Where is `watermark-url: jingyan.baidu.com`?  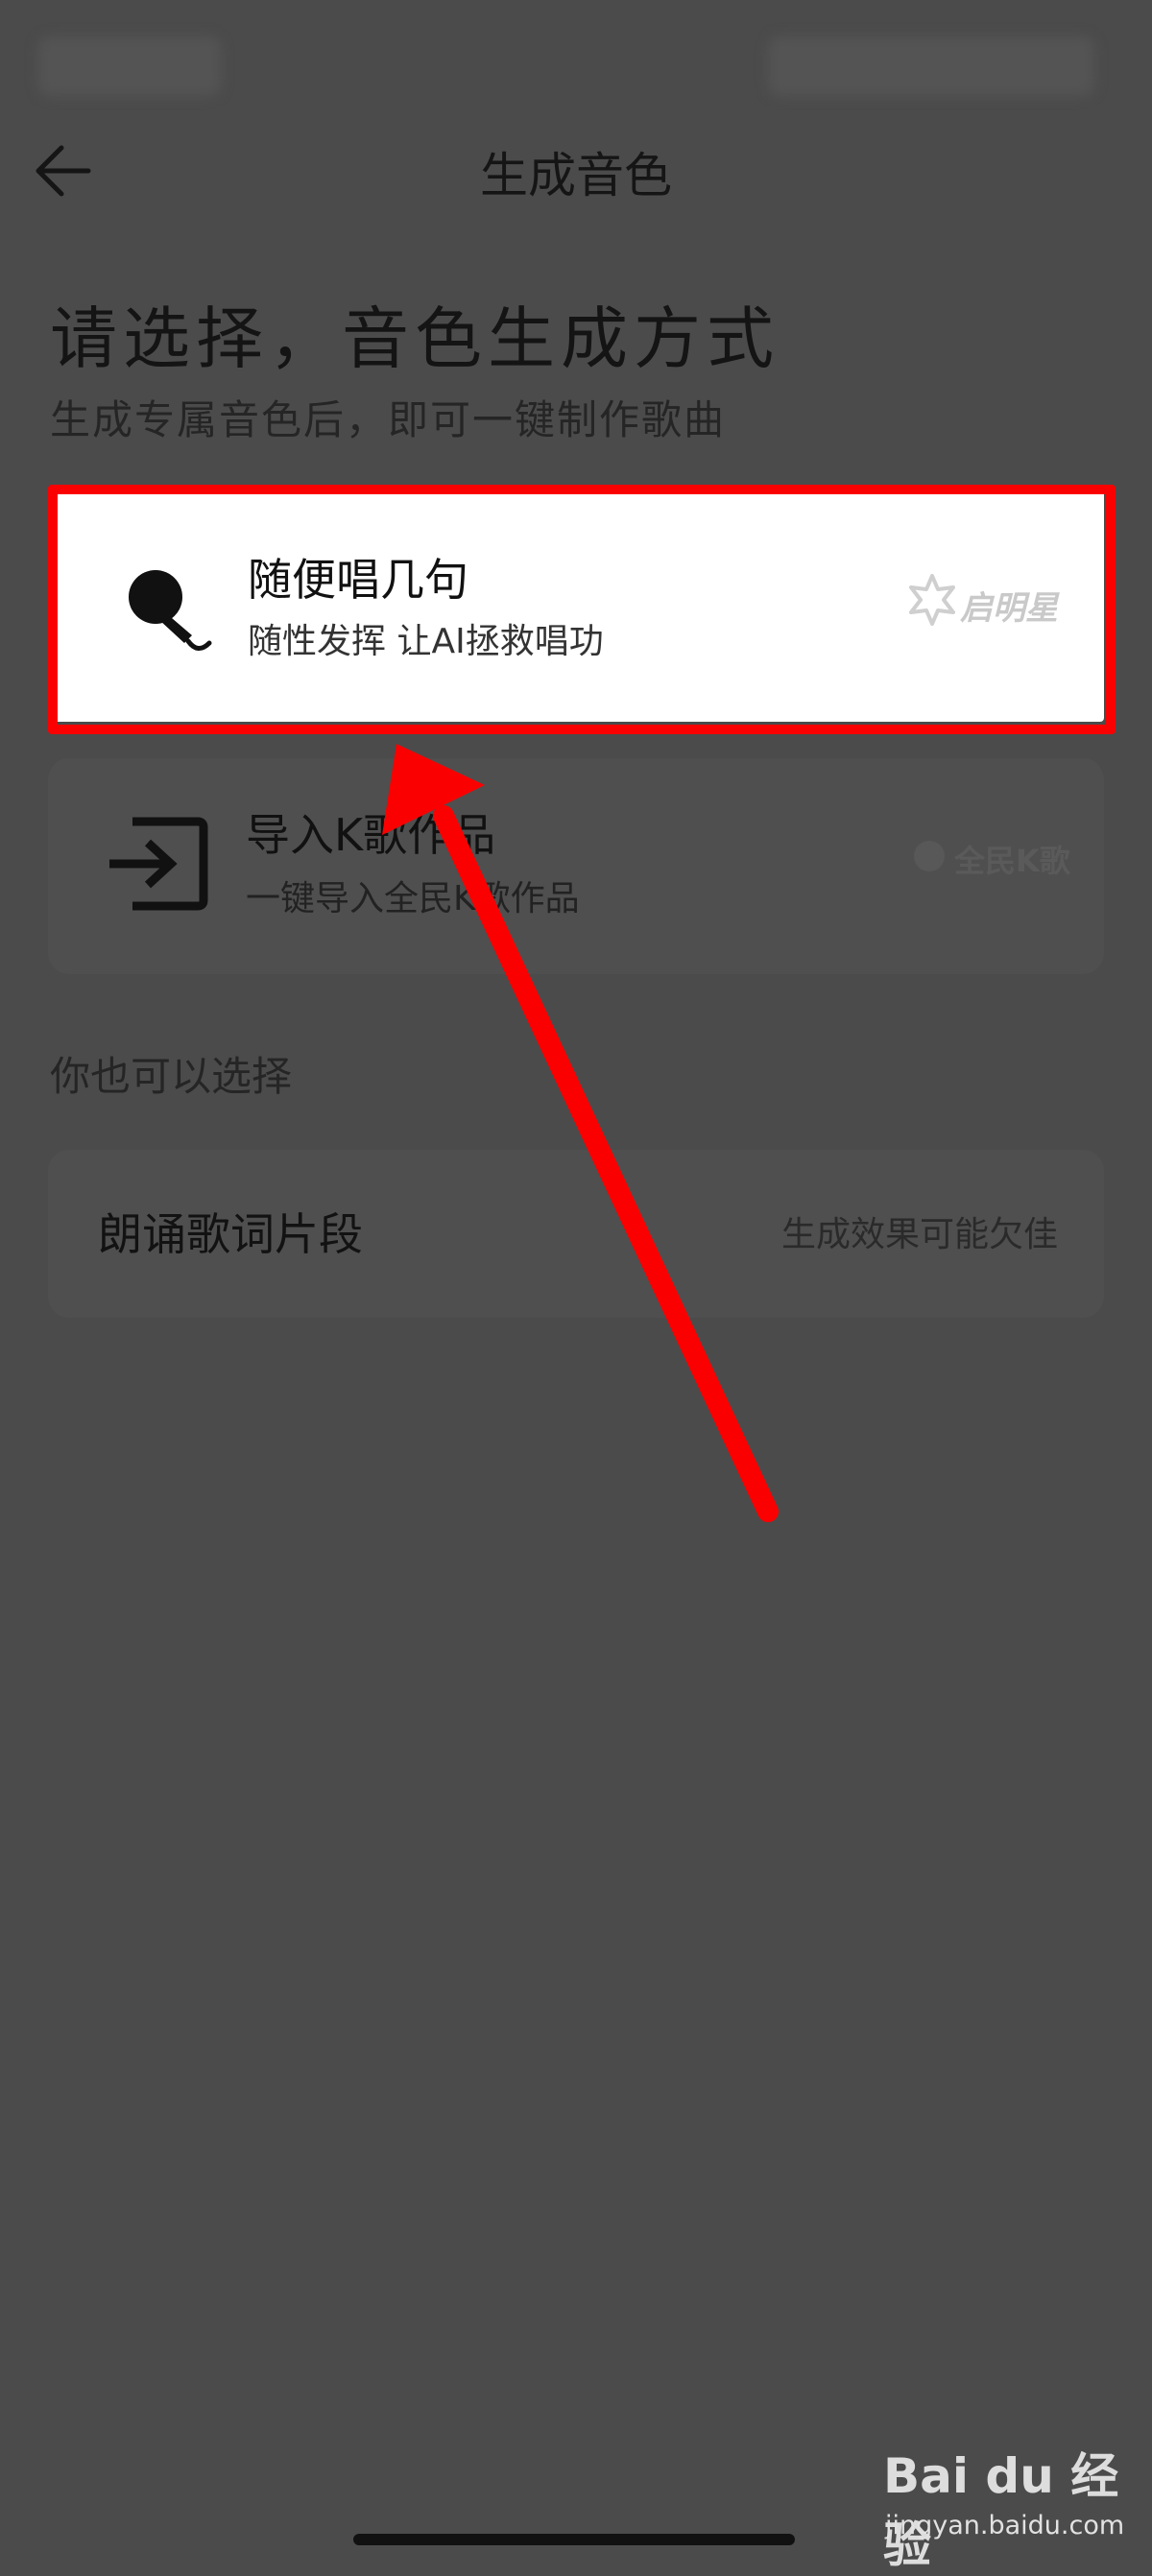
watermark-url: jingyan.baidu.com is located at coordinates (1005, 2525).